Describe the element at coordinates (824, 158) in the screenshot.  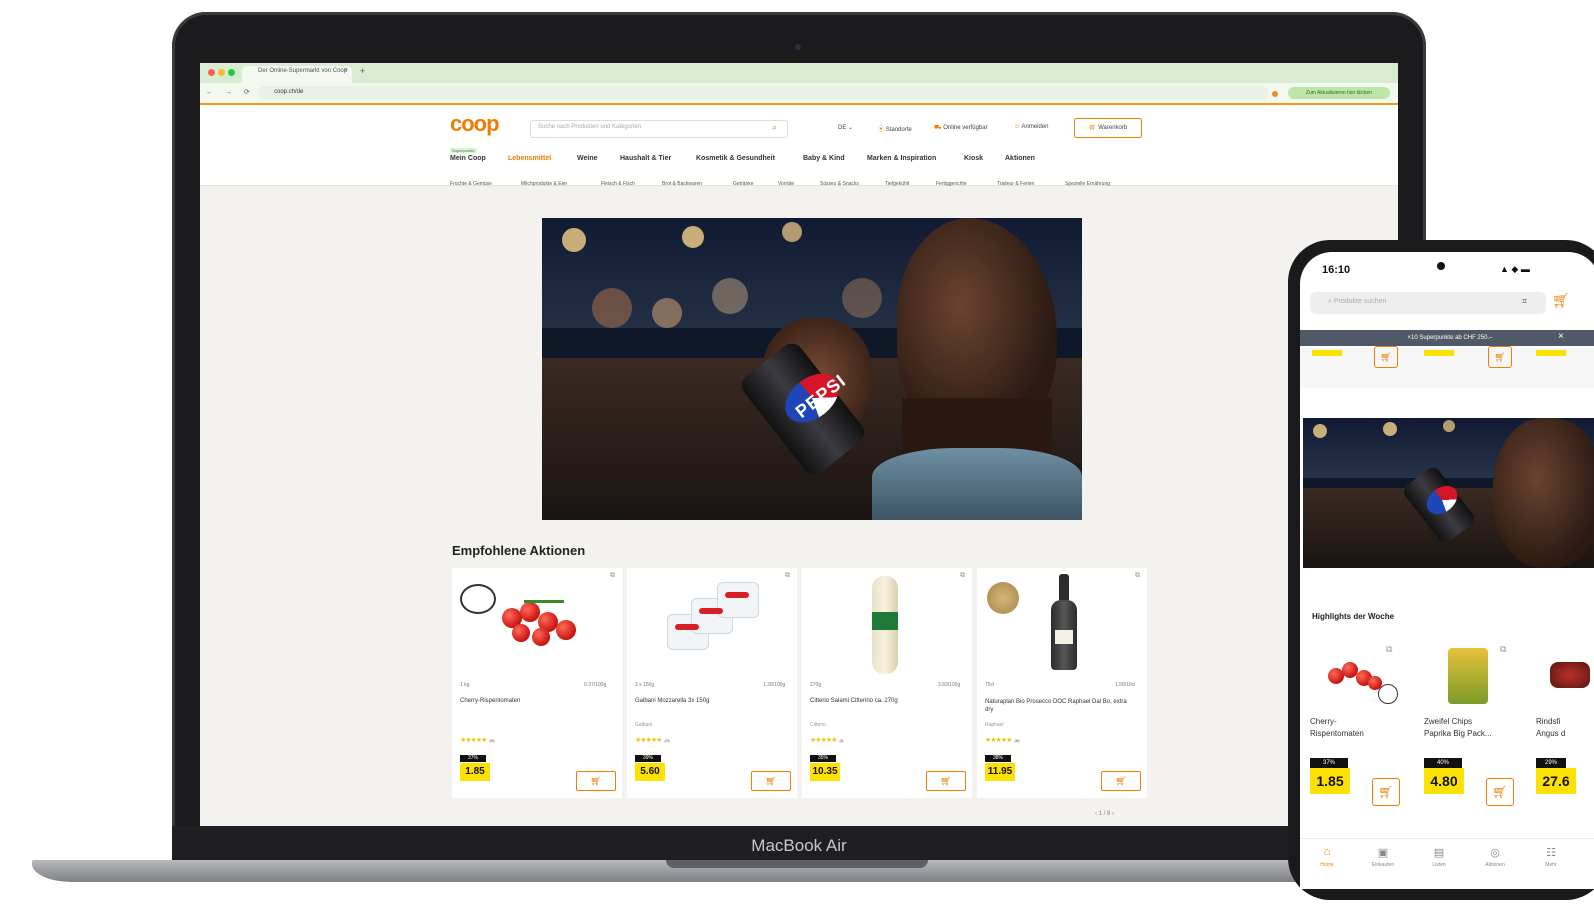
I see `category-baby: Baby & Kind` at that location.